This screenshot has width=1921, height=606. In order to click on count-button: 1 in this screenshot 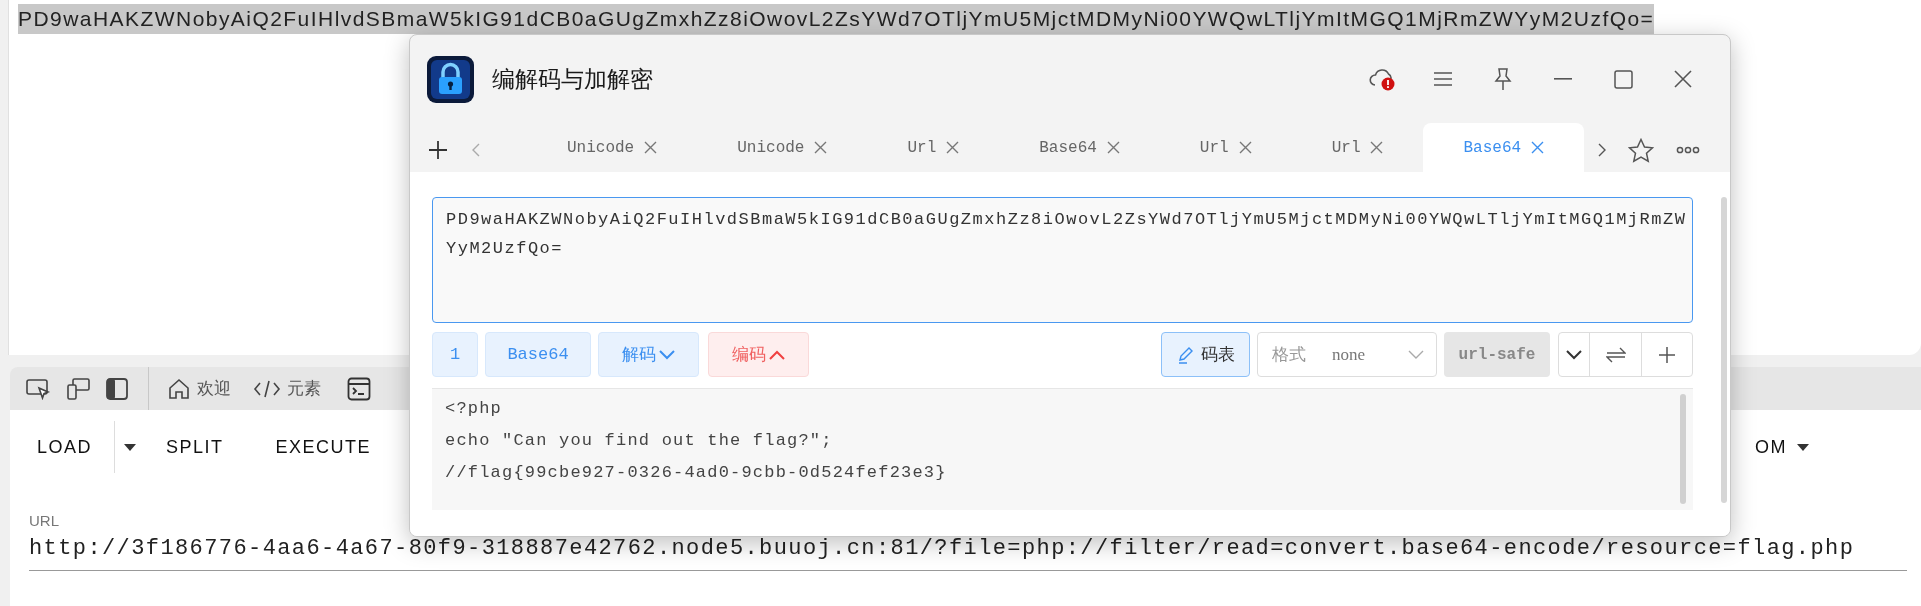, I will do `click(455, 354)`.